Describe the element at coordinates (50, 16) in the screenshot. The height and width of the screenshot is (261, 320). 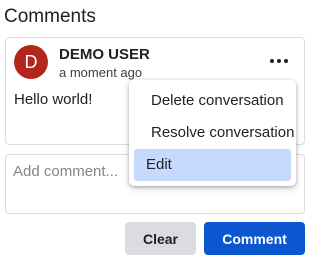
I see `panel-title: Comments` at that location.